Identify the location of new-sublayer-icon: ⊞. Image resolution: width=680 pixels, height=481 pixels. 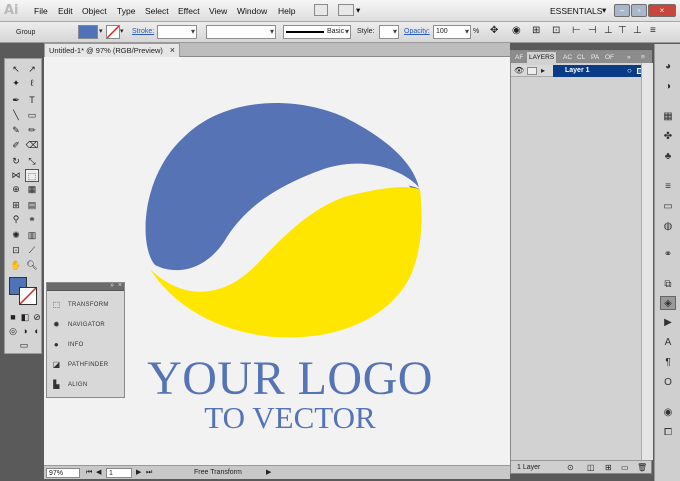
(608, 467).